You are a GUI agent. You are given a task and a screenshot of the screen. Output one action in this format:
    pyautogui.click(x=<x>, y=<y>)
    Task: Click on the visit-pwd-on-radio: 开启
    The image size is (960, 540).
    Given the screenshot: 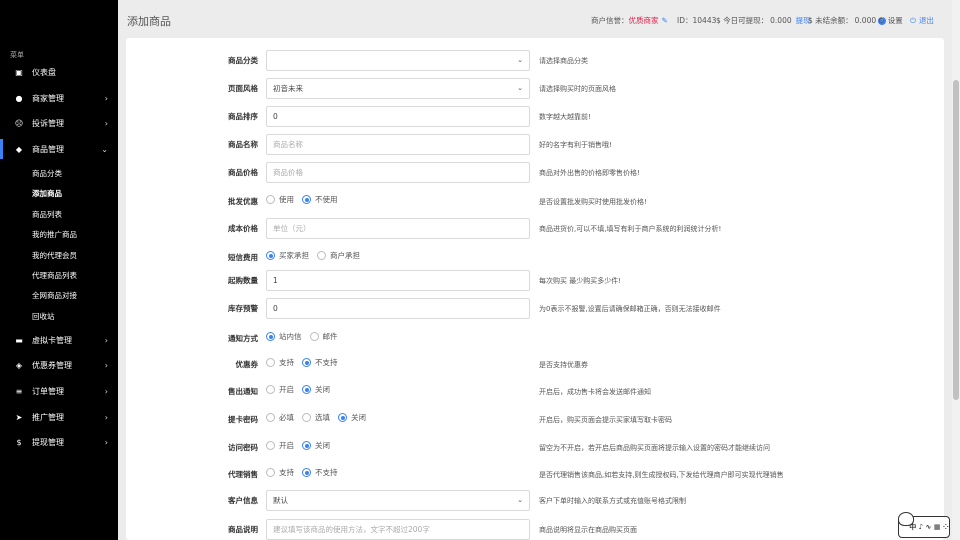 What is the action you would take?
    pyautogui.click(x=280, y=445)
    